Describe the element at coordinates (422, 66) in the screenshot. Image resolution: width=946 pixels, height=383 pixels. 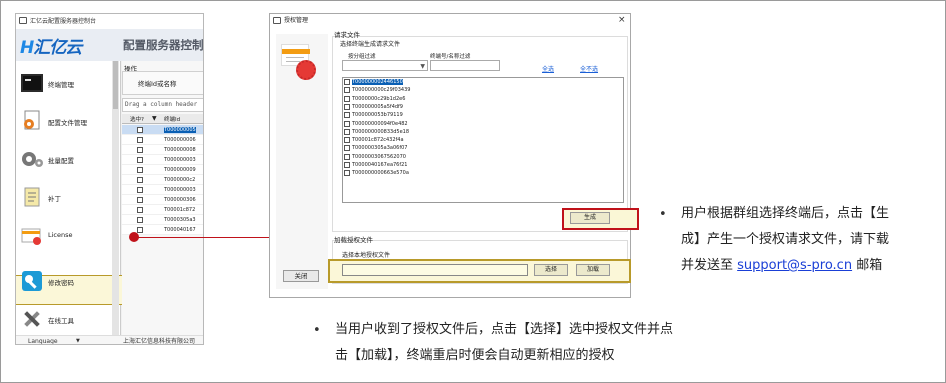
I see `chevron-down-icon: ▼` at that location.